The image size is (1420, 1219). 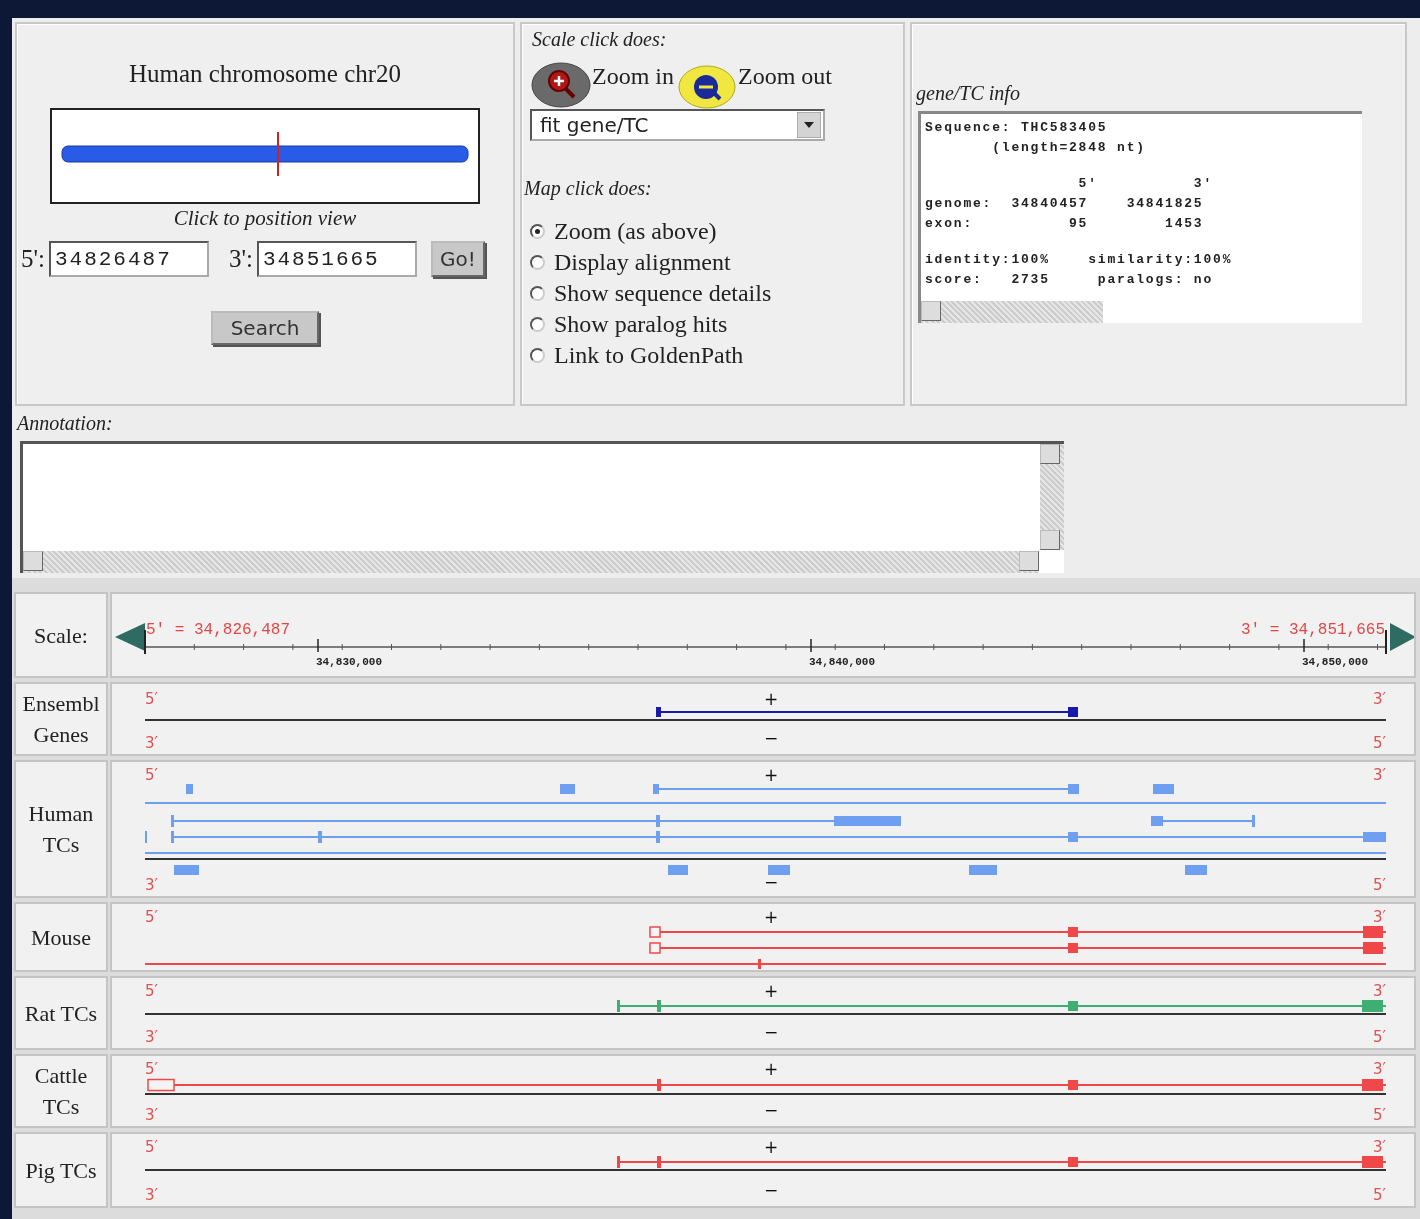 What do you see at coordinates (1065, 224) in the screenshot?
I see `info-line: exon: 95 1453` at bounding box center [1065, 224].